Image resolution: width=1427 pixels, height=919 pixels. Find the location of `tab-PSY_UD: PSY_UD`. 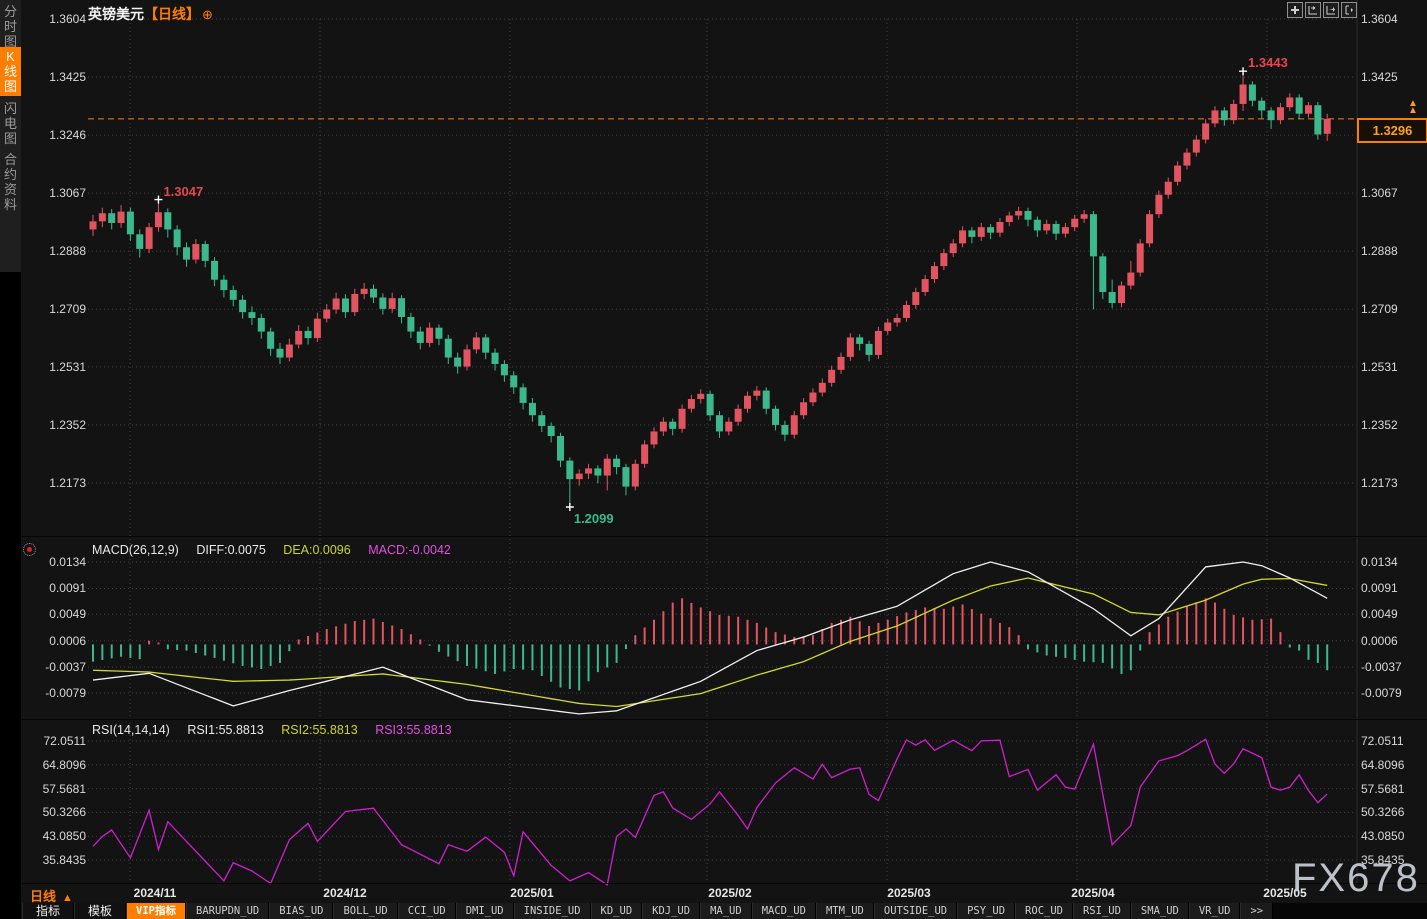

tab-PSY_UD: PSY_UD is located at coordinates (986, 911).